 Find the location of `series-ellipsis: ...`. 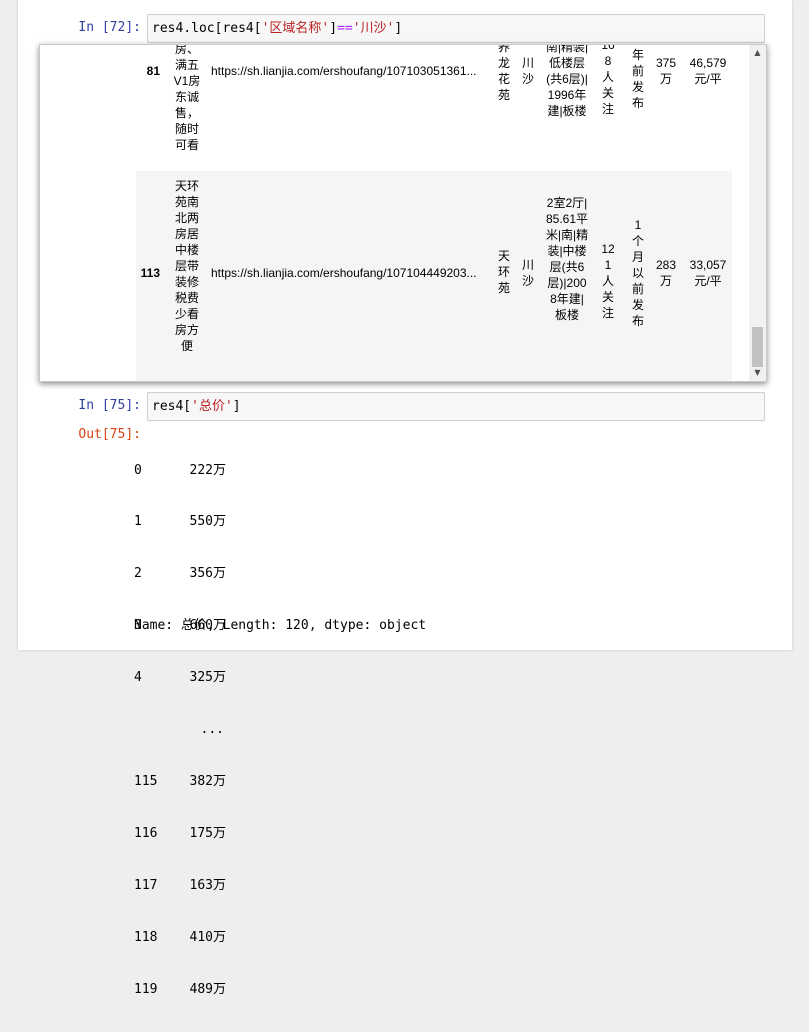

series-ellipsis: ... is located at coordinates (212, 730).